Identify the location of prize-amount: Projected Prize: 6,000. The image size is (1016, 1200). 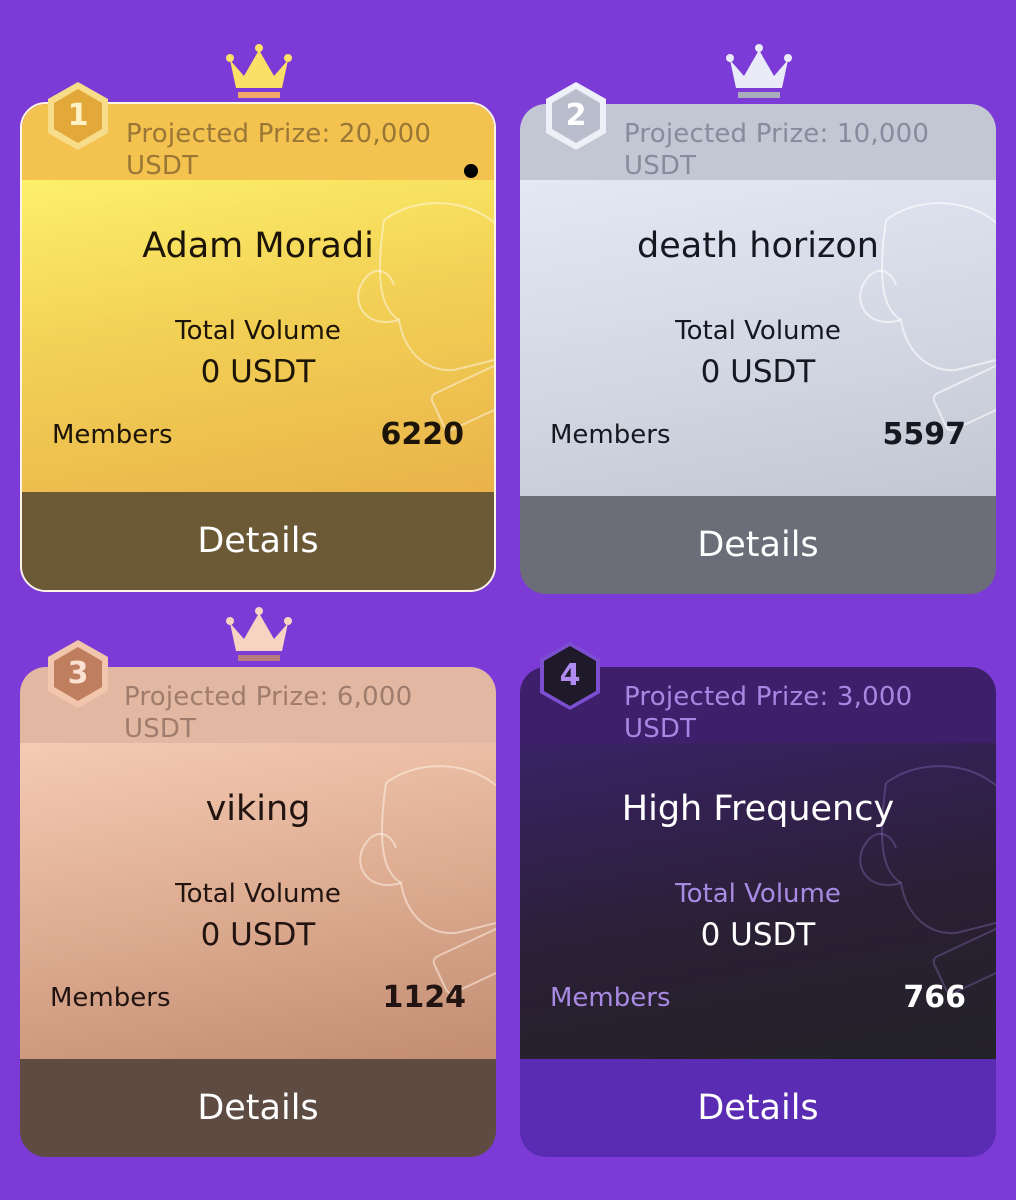
(268, 697).